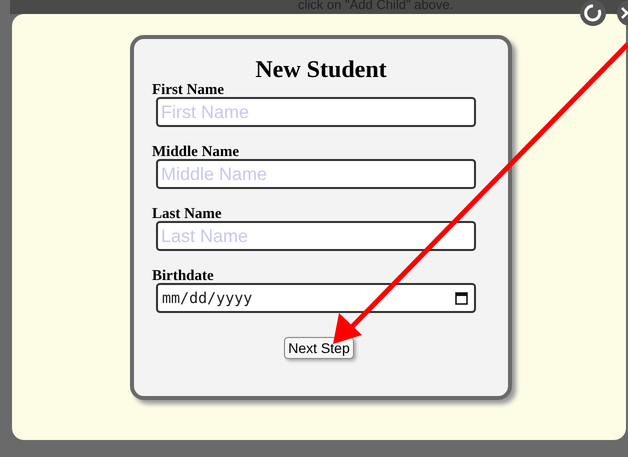  I want to click on close-icon, so click(622, 13).